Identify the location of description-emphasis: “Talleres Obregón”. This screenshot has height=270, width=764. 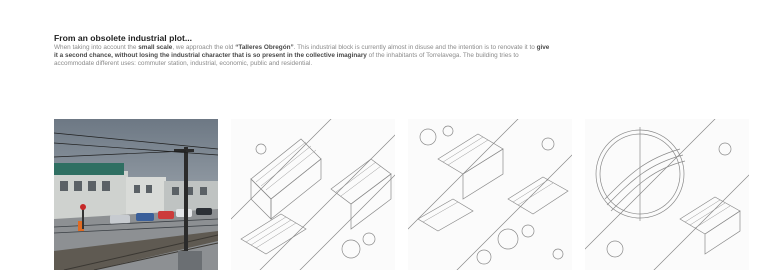
(264, 47).